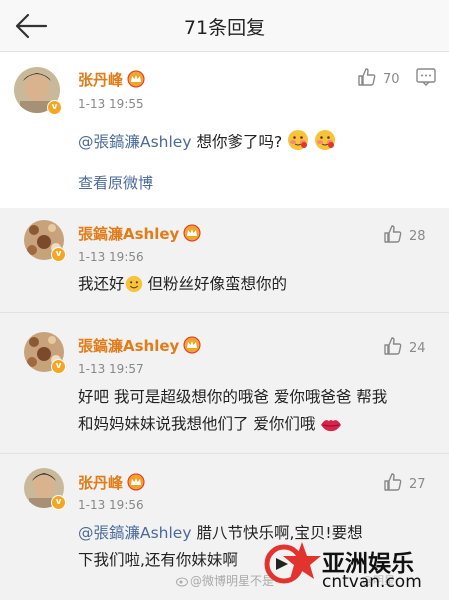 Image resolution: width=449 pixels, height=600 pixels. Describe the element at coordinates (214, 284) in the screenshot. I see `comment-text: 但粉丝好像蛮想你的` at that location.